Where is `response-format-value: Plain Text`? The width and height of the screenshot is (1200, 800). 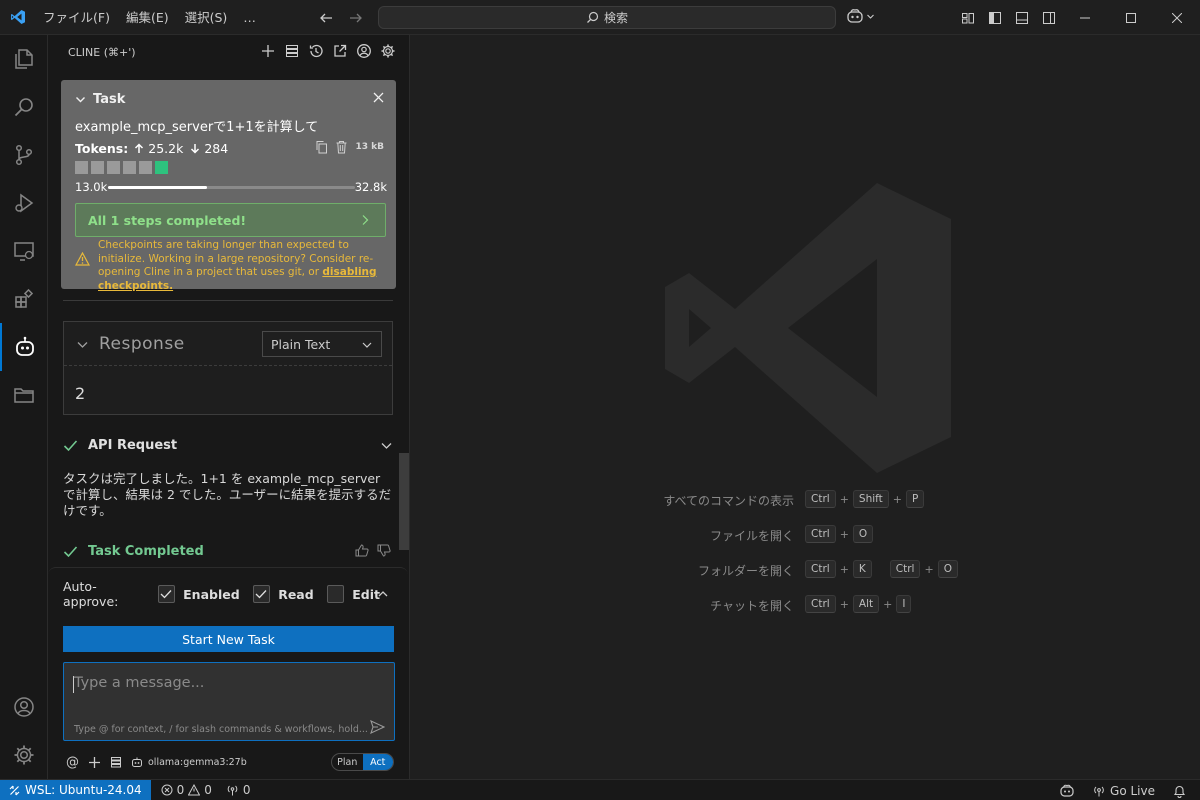
response-format-value: Plain Text is located at coordinates (301, 344).